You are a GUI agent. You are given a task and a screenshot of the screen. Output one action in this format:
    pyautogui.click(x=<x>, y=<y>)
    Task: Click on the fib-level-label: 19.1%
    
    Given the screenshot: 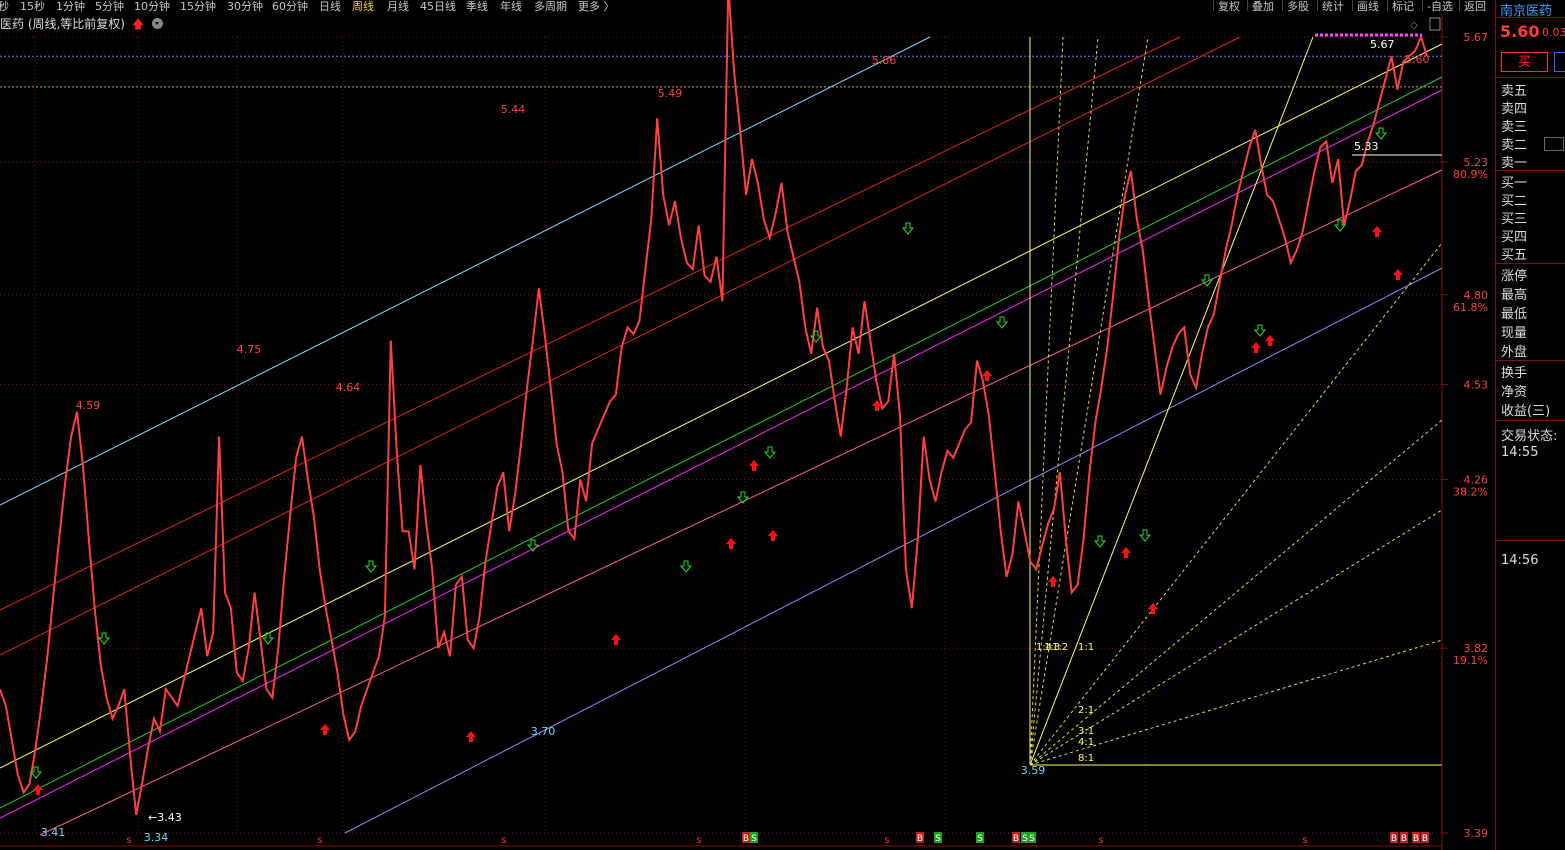 What is the action you would take?
    pyautogui.click(x=1470, y=660)
    